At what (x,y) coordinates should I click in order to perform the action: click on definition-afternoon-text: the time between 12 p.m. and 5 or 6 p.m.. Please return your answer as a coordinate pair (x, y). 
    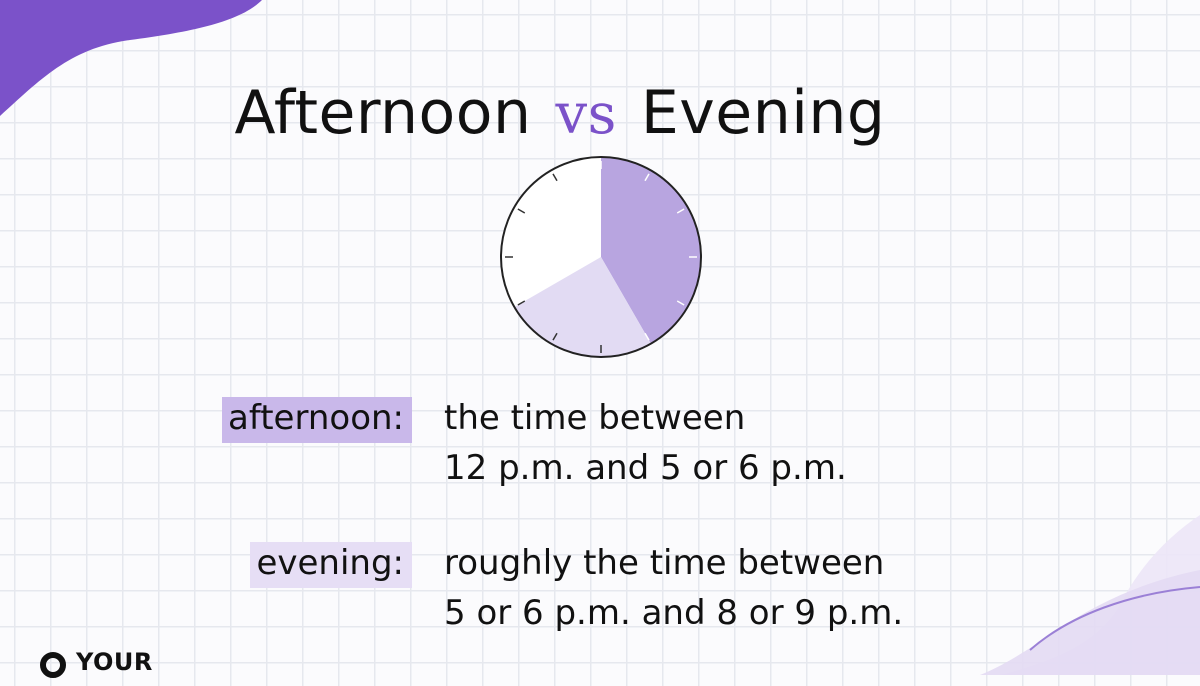
    Looking at the image, I should click on (645, 443).